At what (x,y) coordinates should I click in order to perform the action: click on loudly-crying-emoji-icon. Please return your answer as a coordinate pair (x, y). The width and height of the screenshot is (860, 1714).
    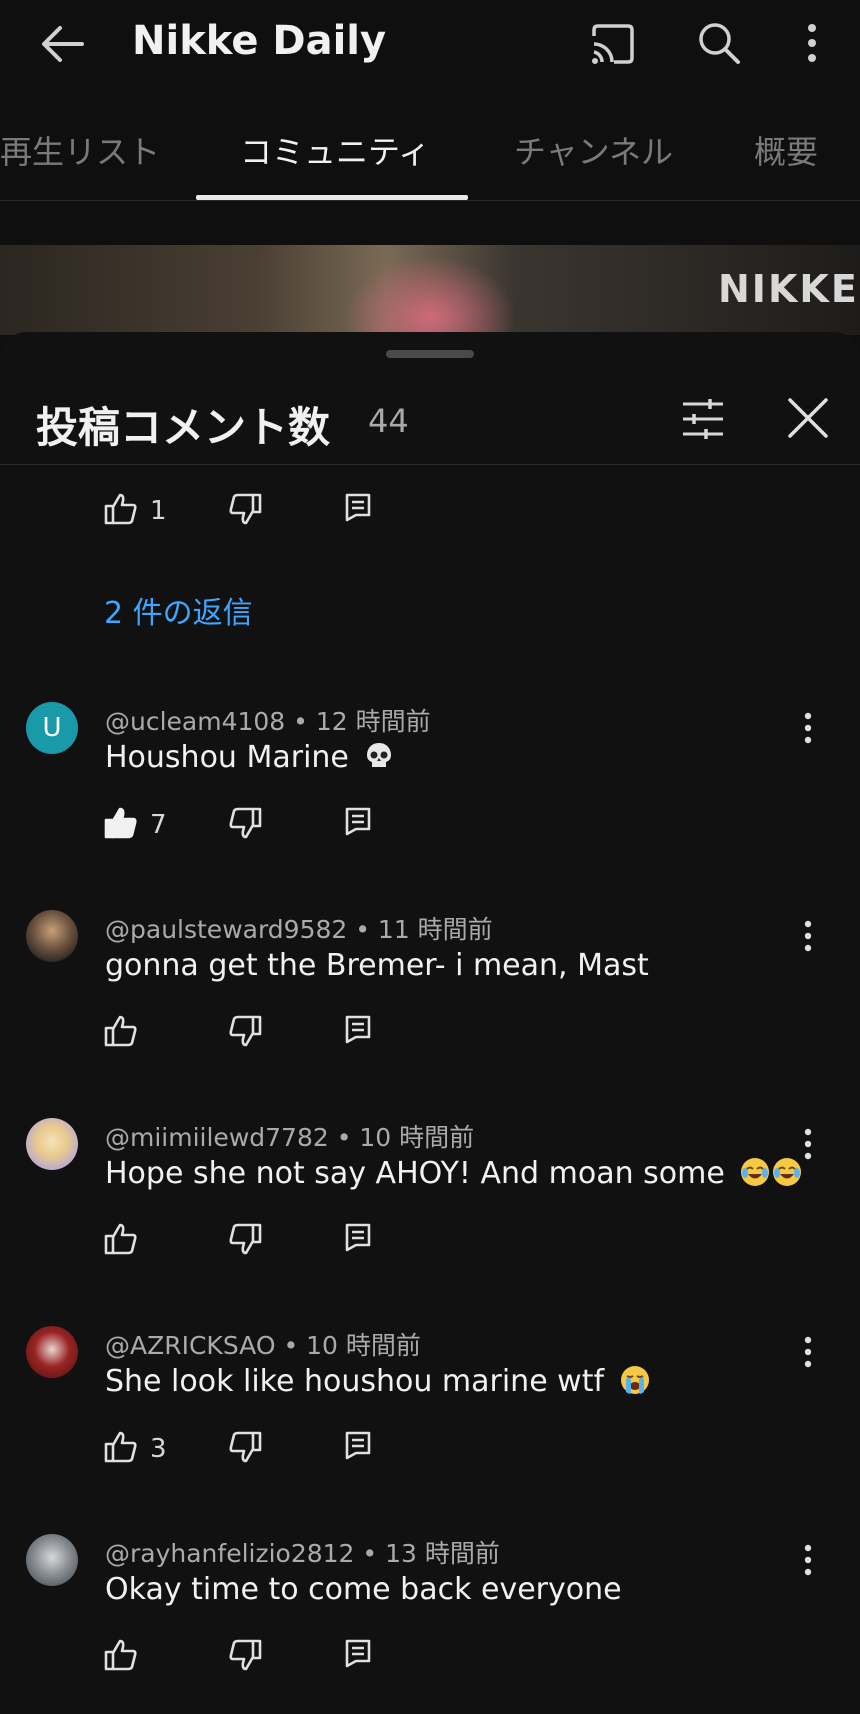
    Looking at the image, I should click on (634, 1380).